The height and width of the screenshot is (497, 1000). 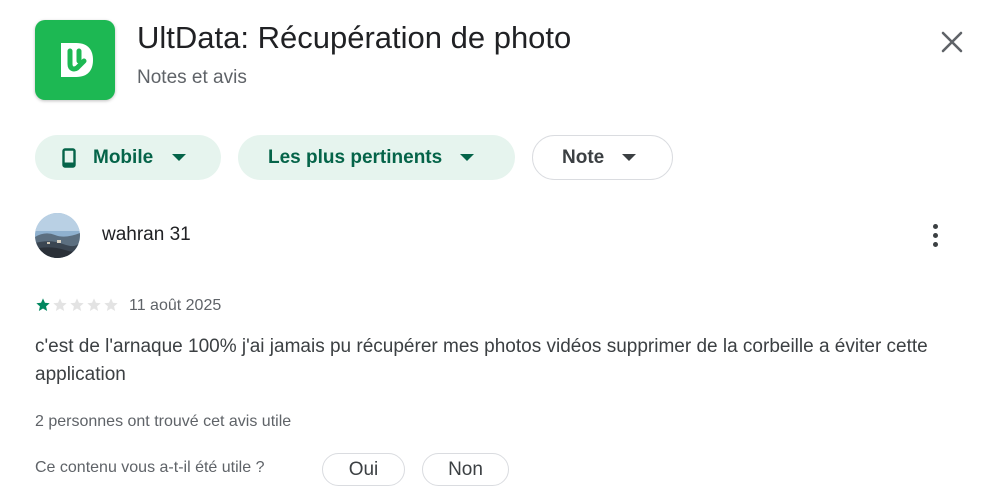 I want to click on app-icon, so click(x=75, y=60).